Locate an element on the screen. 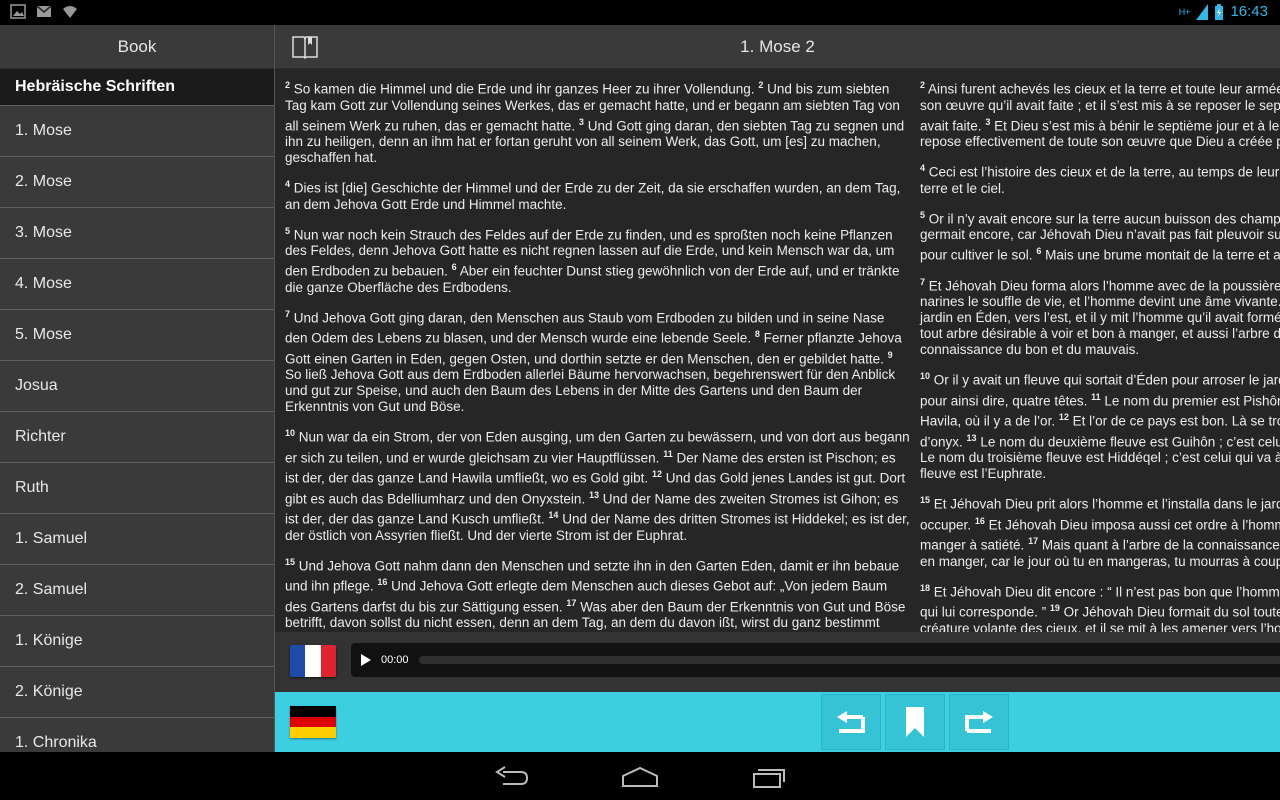 This screenshot has width=1280, height=800. verse-text: occuper. is located at coordinates (946, 524).